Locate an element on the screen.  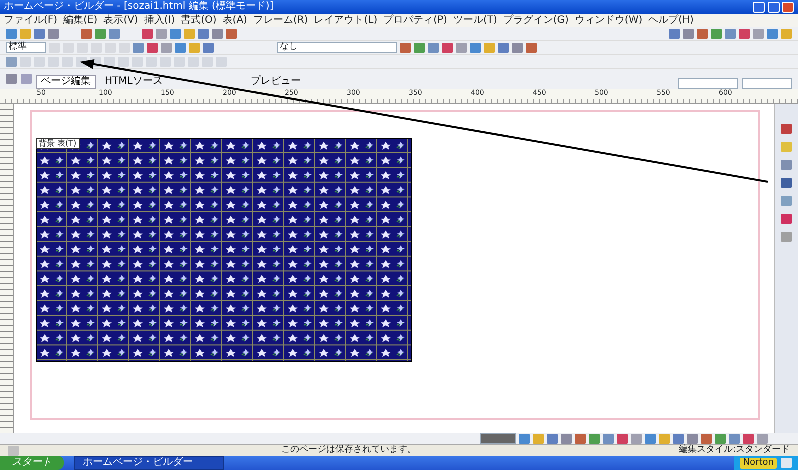
window-title: ホームページ・ビルダー - [sozai1.html 編集 (標準モード)] is located at coordinates (139, 7).